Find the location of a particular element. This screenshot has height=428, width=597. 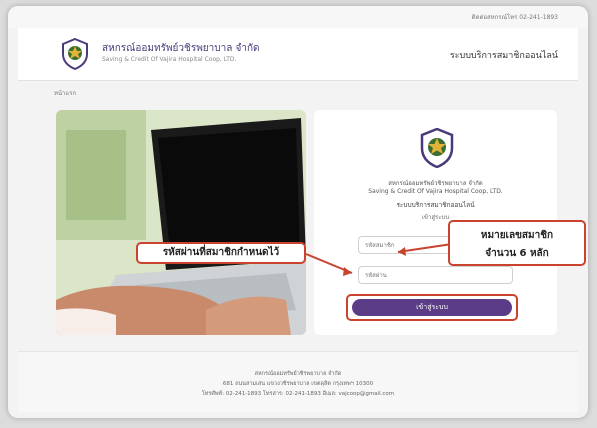

member-callout-line2: จำนวน 6 หลัก is located at coordinates (517, 253).